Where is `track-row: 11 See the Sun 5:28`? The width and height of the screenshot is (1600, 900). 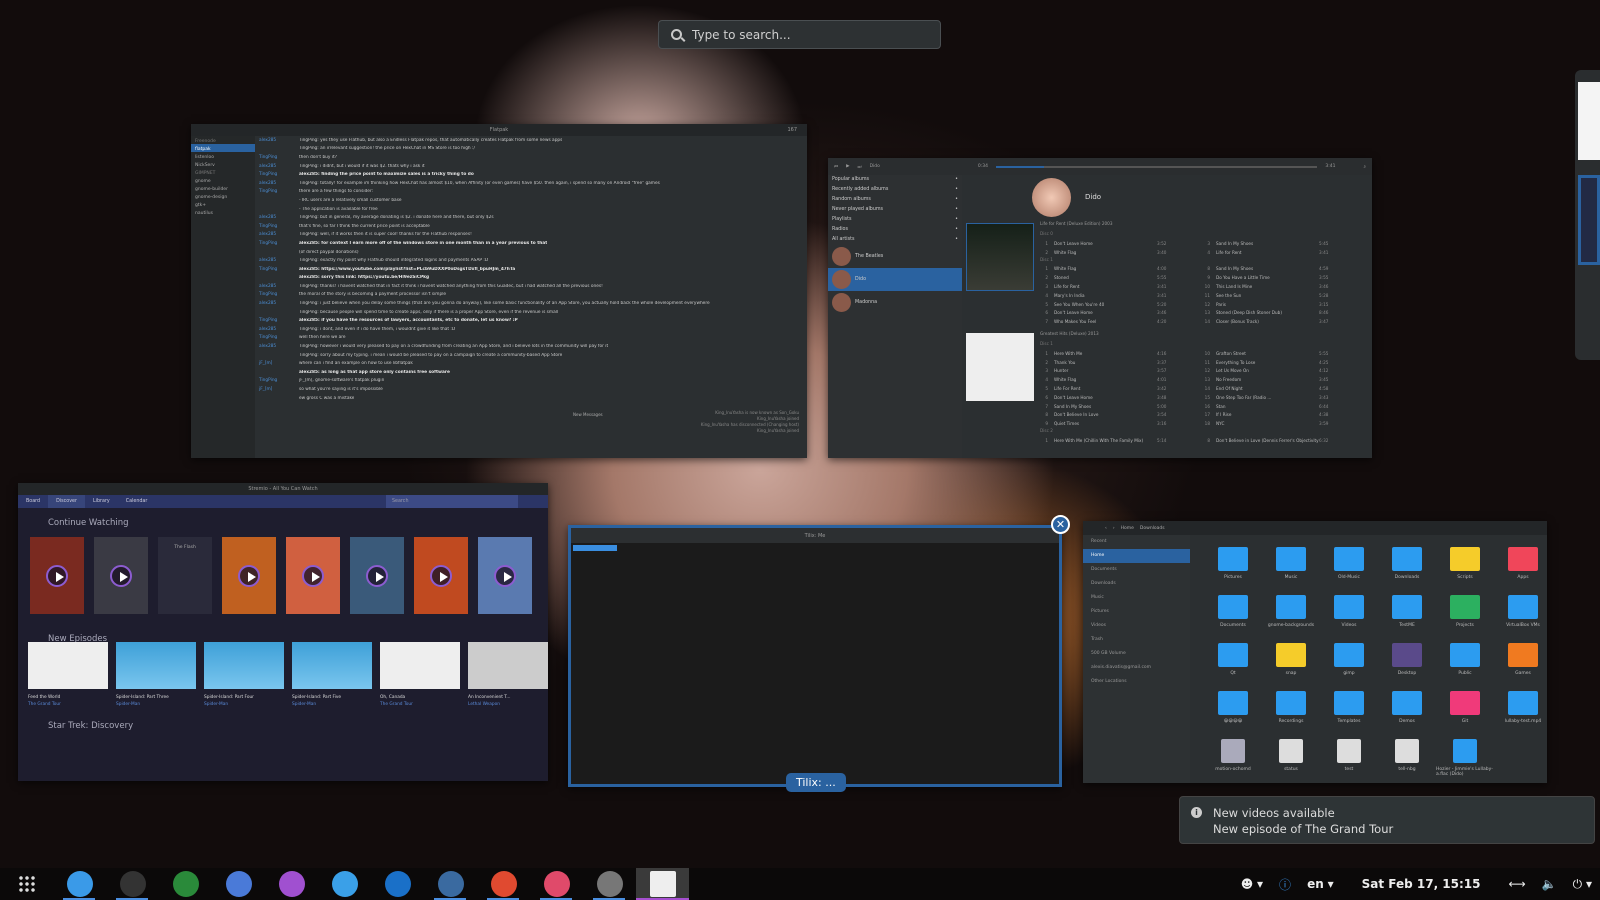 track-row: 11 See the Sun 5:28 is located at coordinates (1269, 295).